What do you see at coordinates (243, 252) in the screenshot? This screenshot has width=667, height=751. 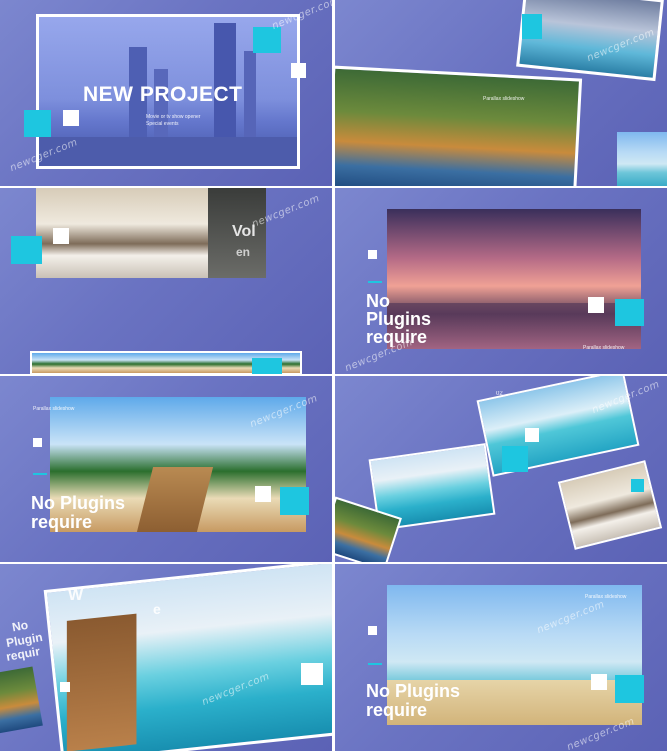 I see `text-fragment: en` at bounding box center [243, 252].